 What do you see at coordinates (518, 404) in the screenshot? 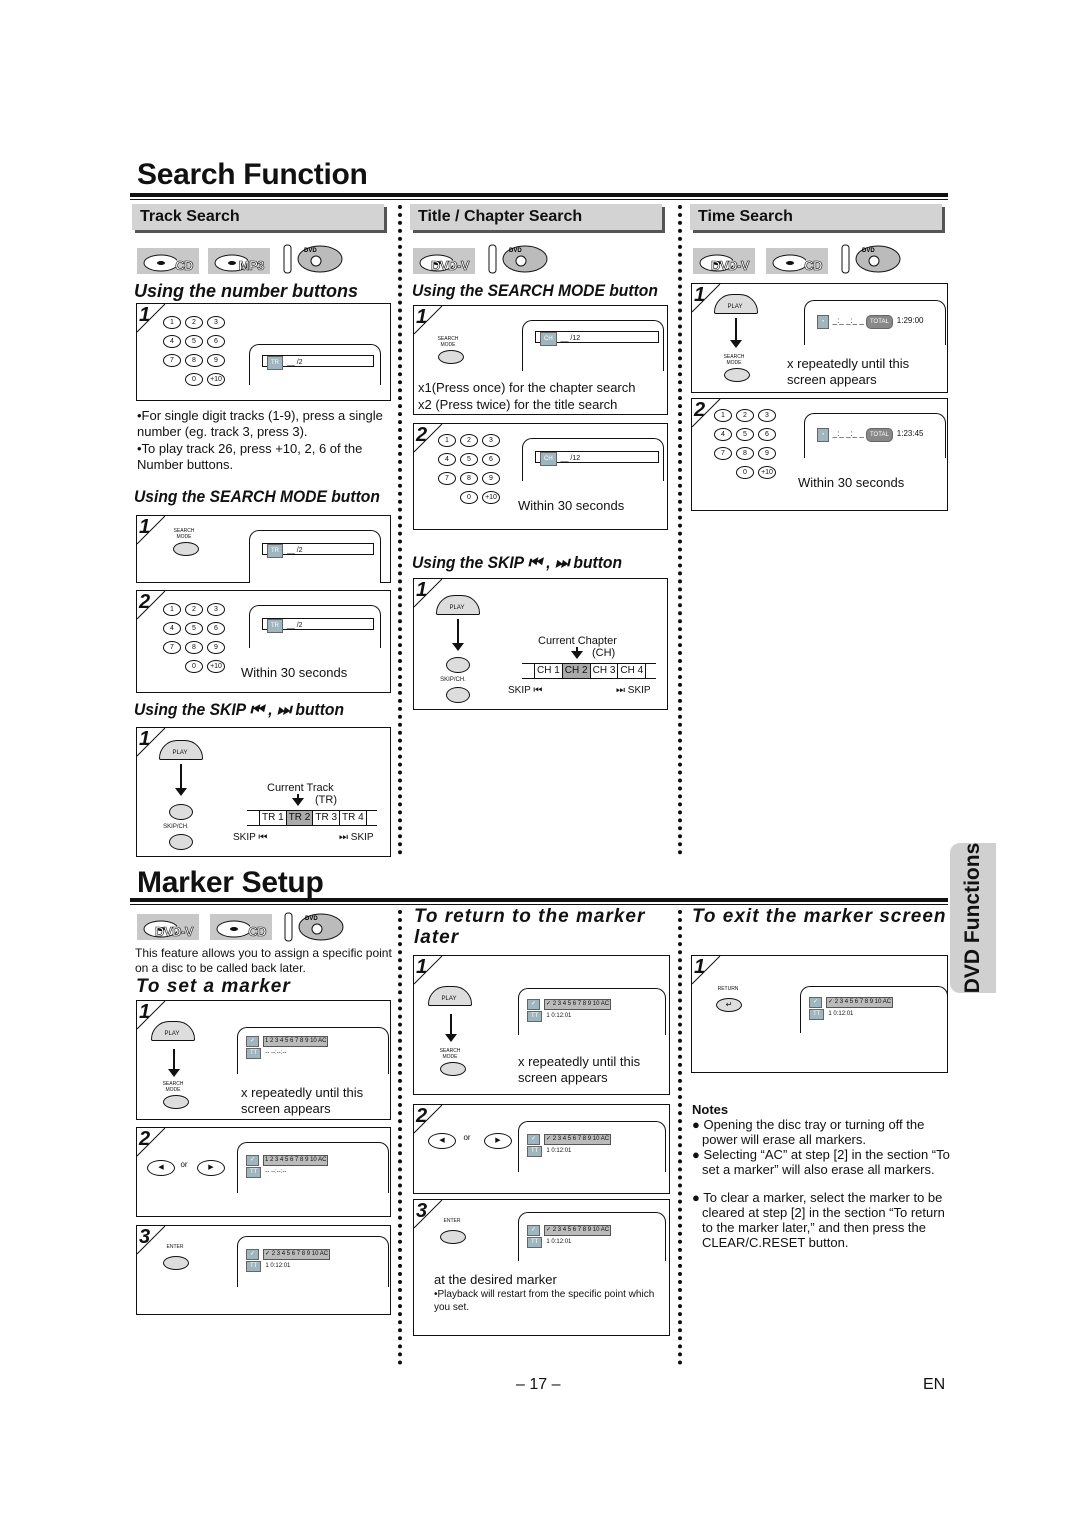
I see `instruction-line: x2 (Press twice) for the title search` at bounding box center [518, 404].